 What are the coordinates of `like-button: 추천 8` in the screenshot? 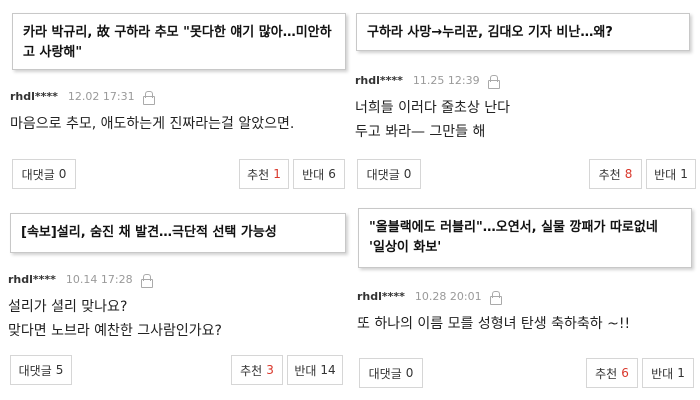 It's located at (615, 174).